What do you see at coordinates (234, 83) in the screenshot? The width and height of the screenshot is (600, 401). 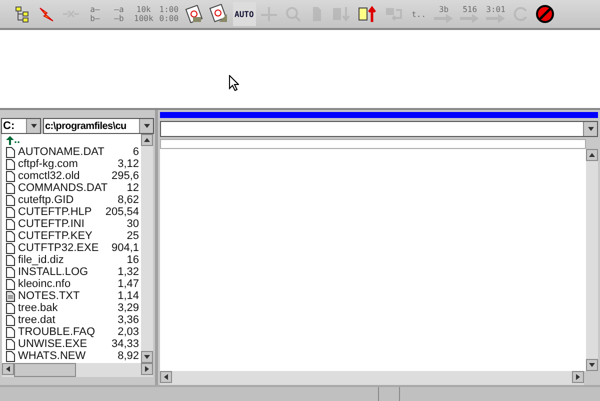 I see `mouse-pointer-icon` at bounding box center [234, 83].